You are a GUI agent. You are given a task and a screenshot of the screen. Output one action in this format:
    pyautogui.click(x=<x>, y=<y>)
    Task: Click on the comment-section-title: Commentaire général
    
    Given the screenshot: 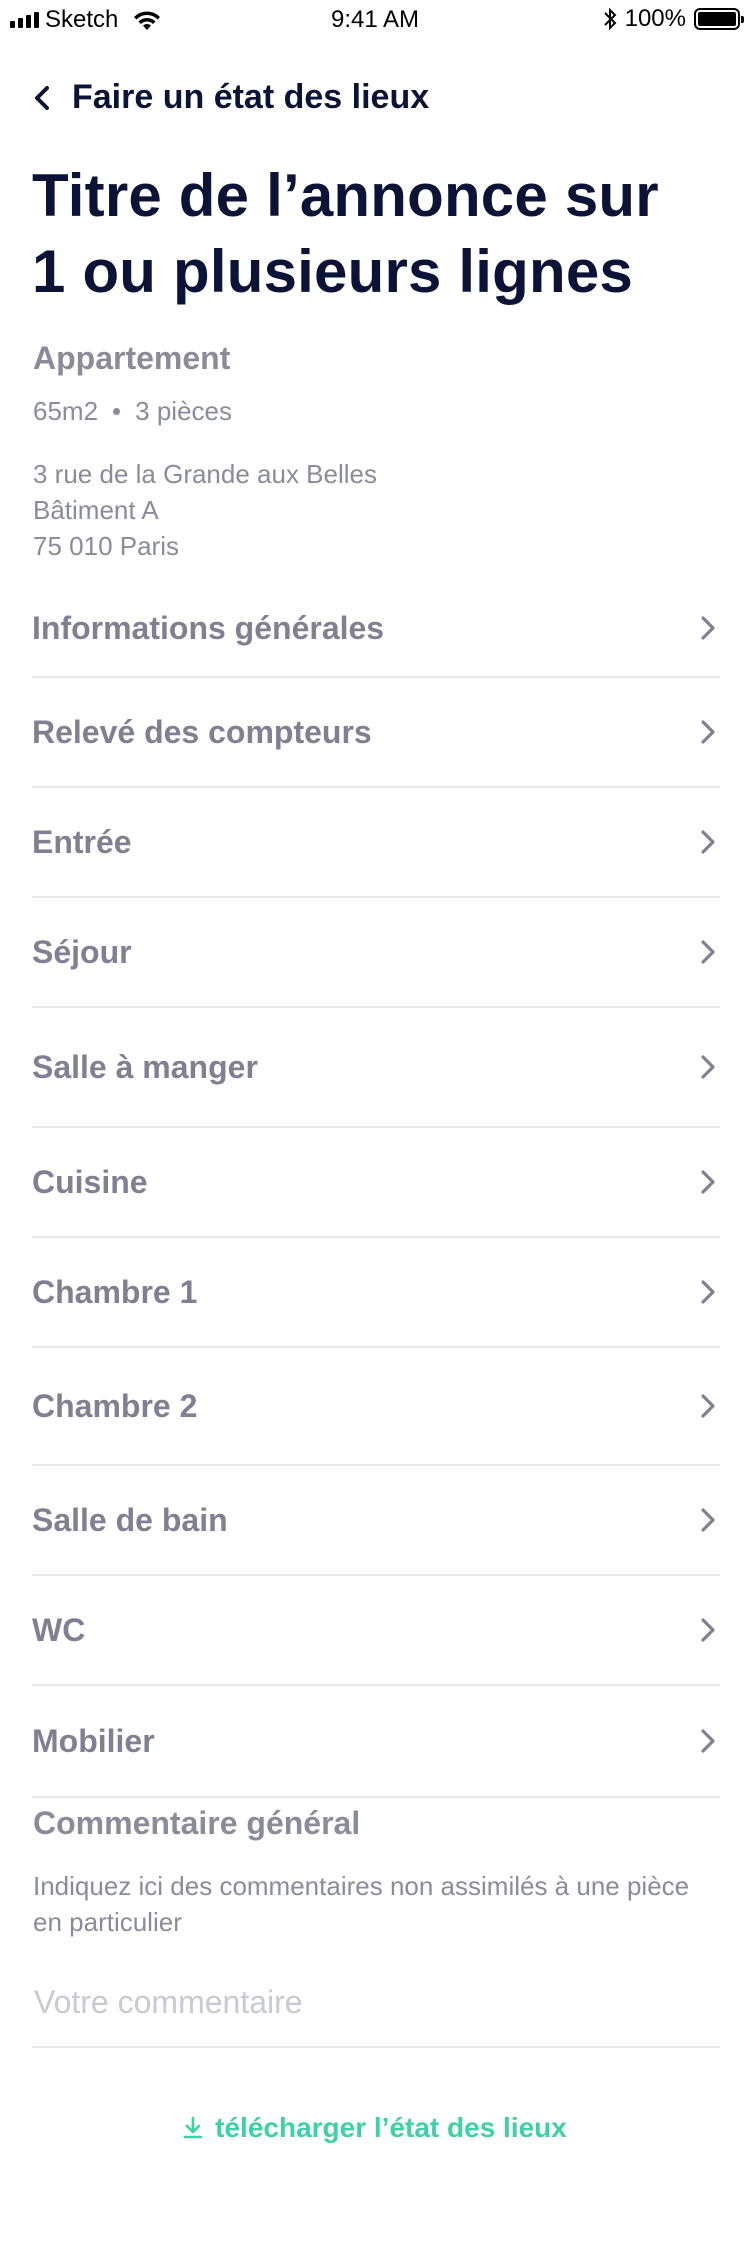 What is the action you would take?
    pyautogui.click(x=197, y=1823)
    